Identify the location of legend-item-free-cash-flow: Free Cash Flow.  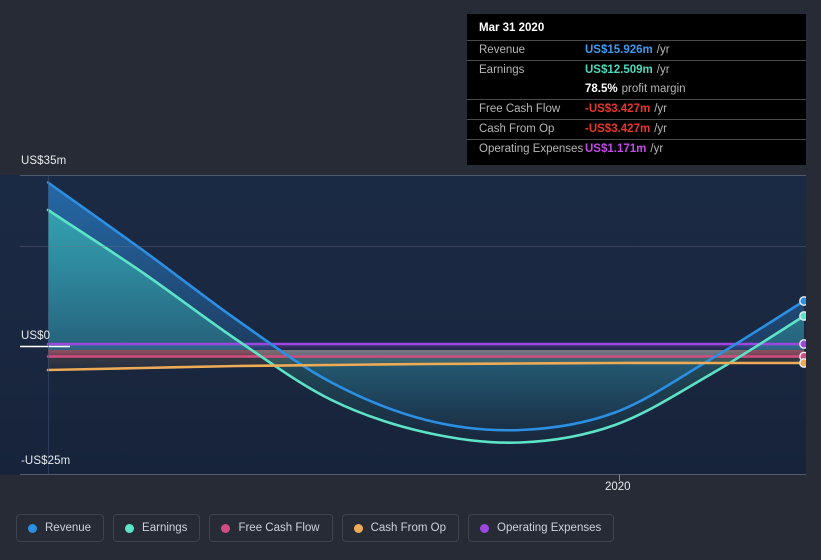
(271, 528).